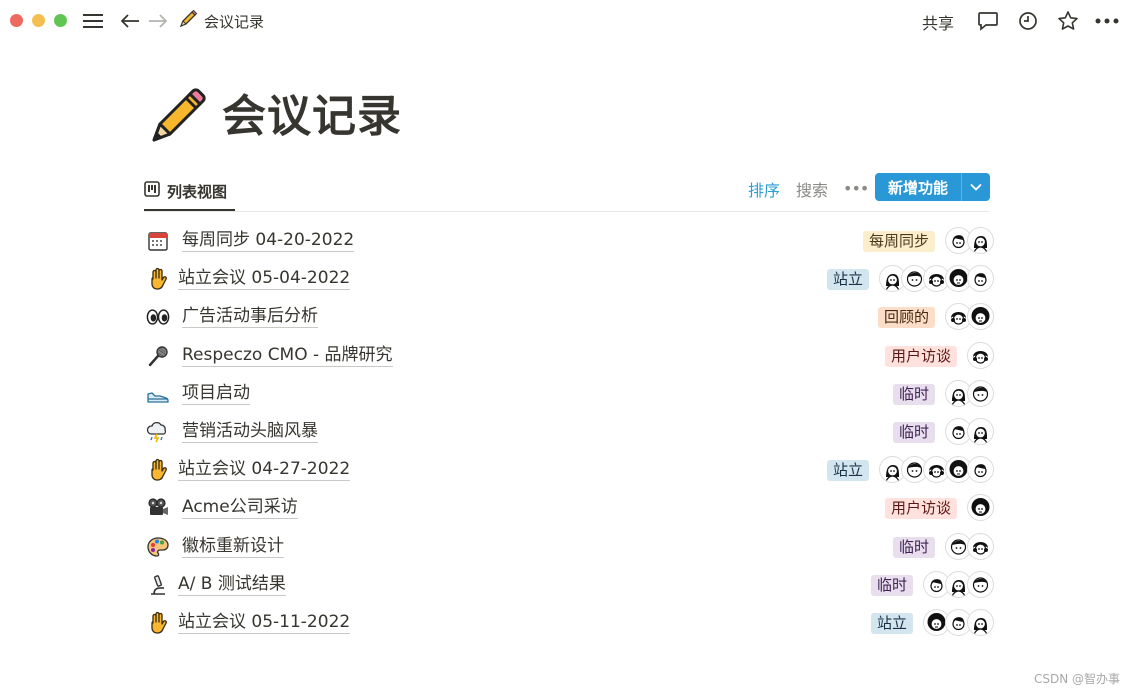 Image resolution: width=1134 pixels, height=696 pixels. What do you see at coordinates (158, 241) in the screenshot?
I see `calendar-icon` at bounding box center [158, 241].